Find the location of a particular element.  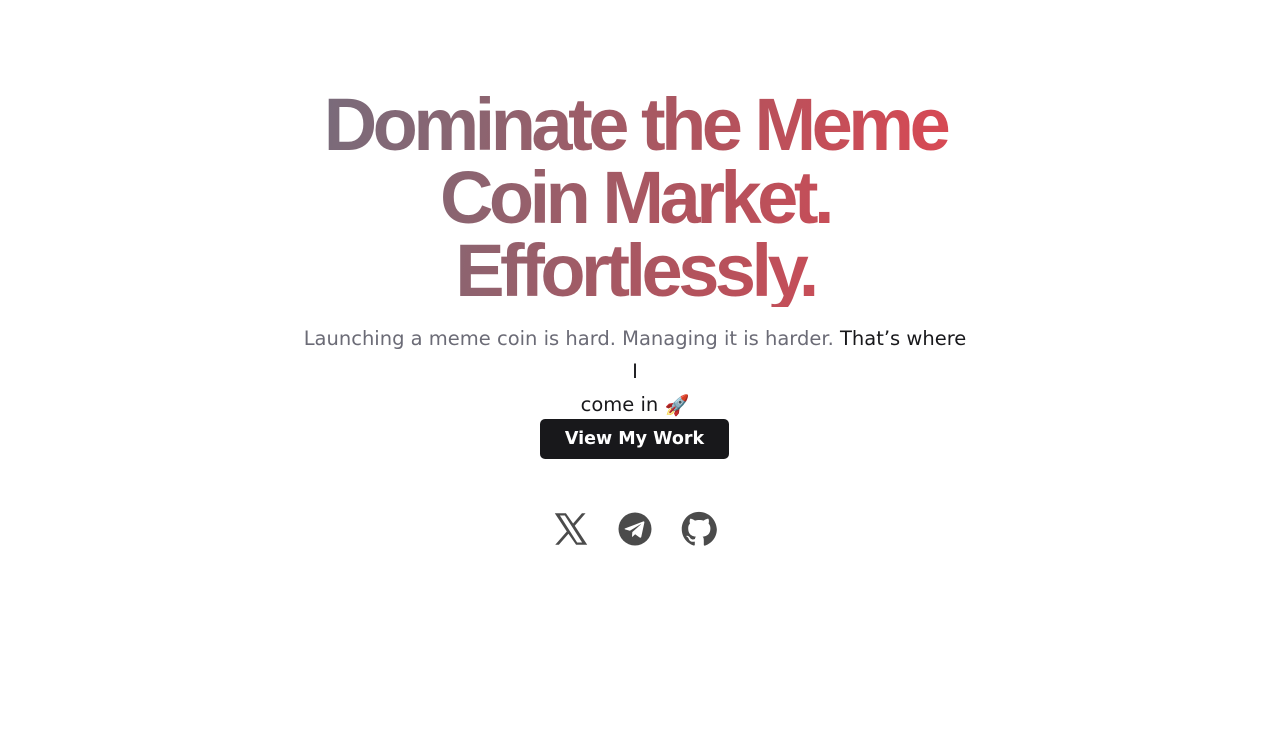

headline-line-2: Coin Market. is located at coordinates (635, 197).